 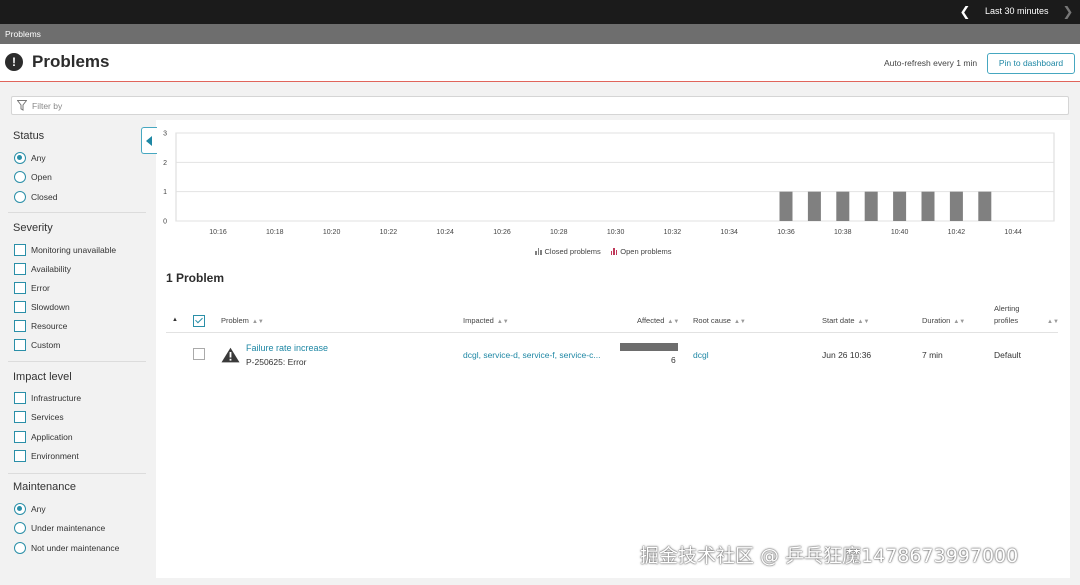 I want to click on x-tick-label: 10:34, so click(x=729, y=232).